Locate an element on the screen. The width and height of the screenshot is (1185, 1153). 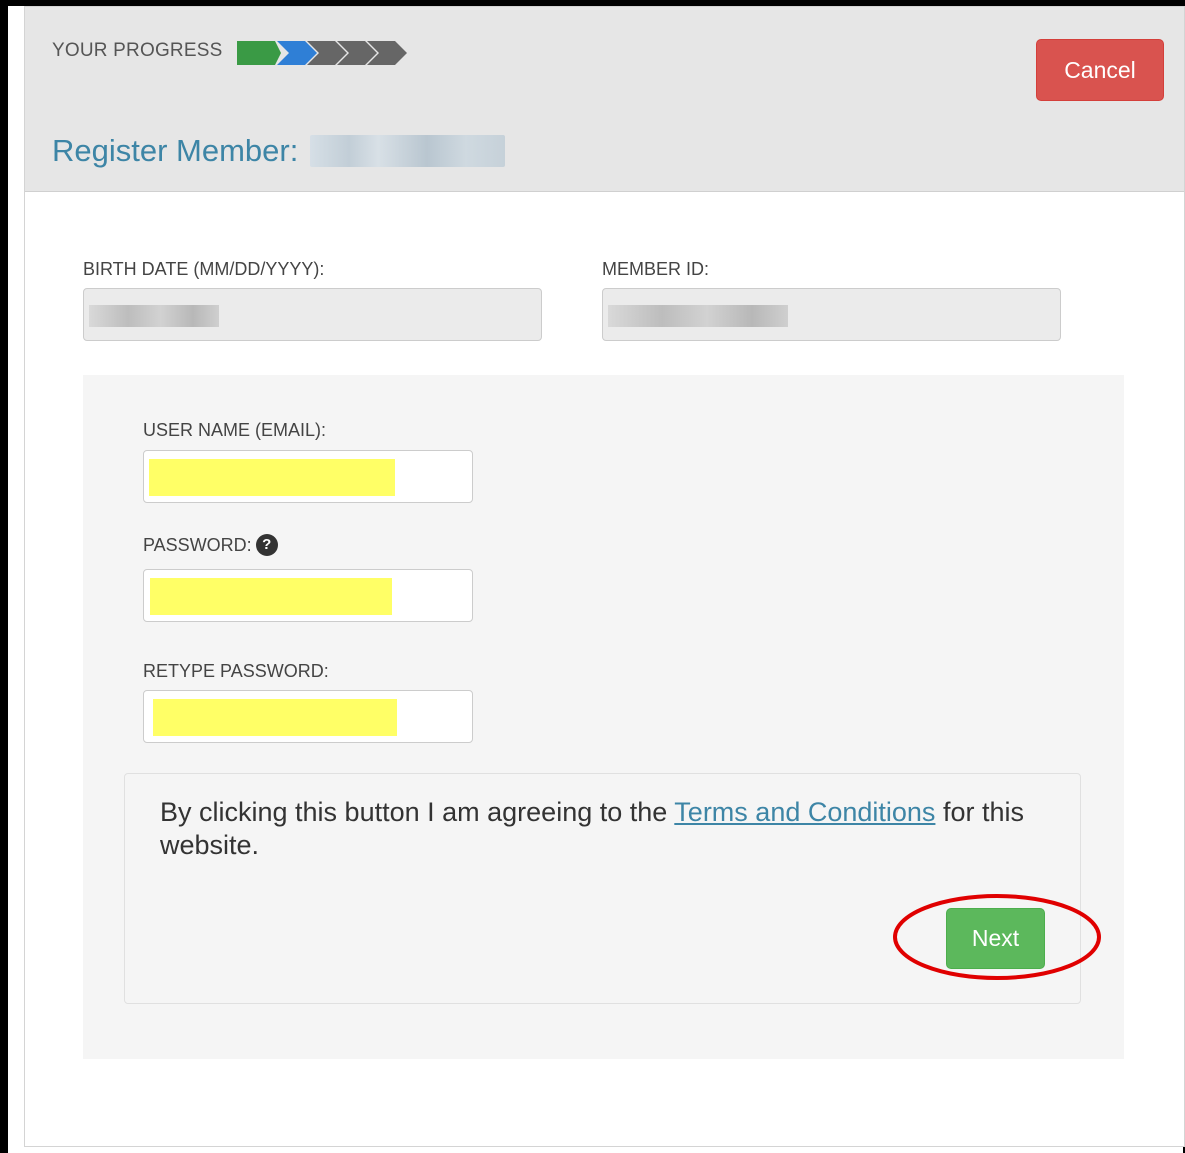
progress-label: YOUR PROGRESS is located at coordinates (137, 50).